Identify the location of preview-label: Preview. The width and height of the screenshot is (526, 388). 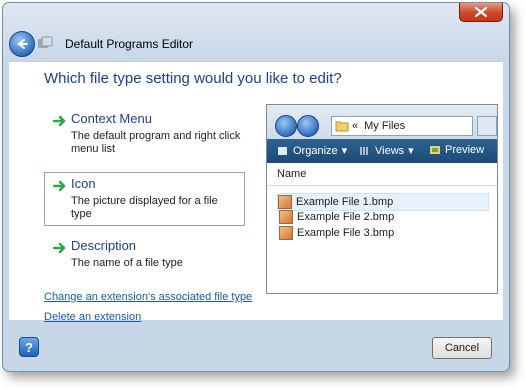
(465, 150).